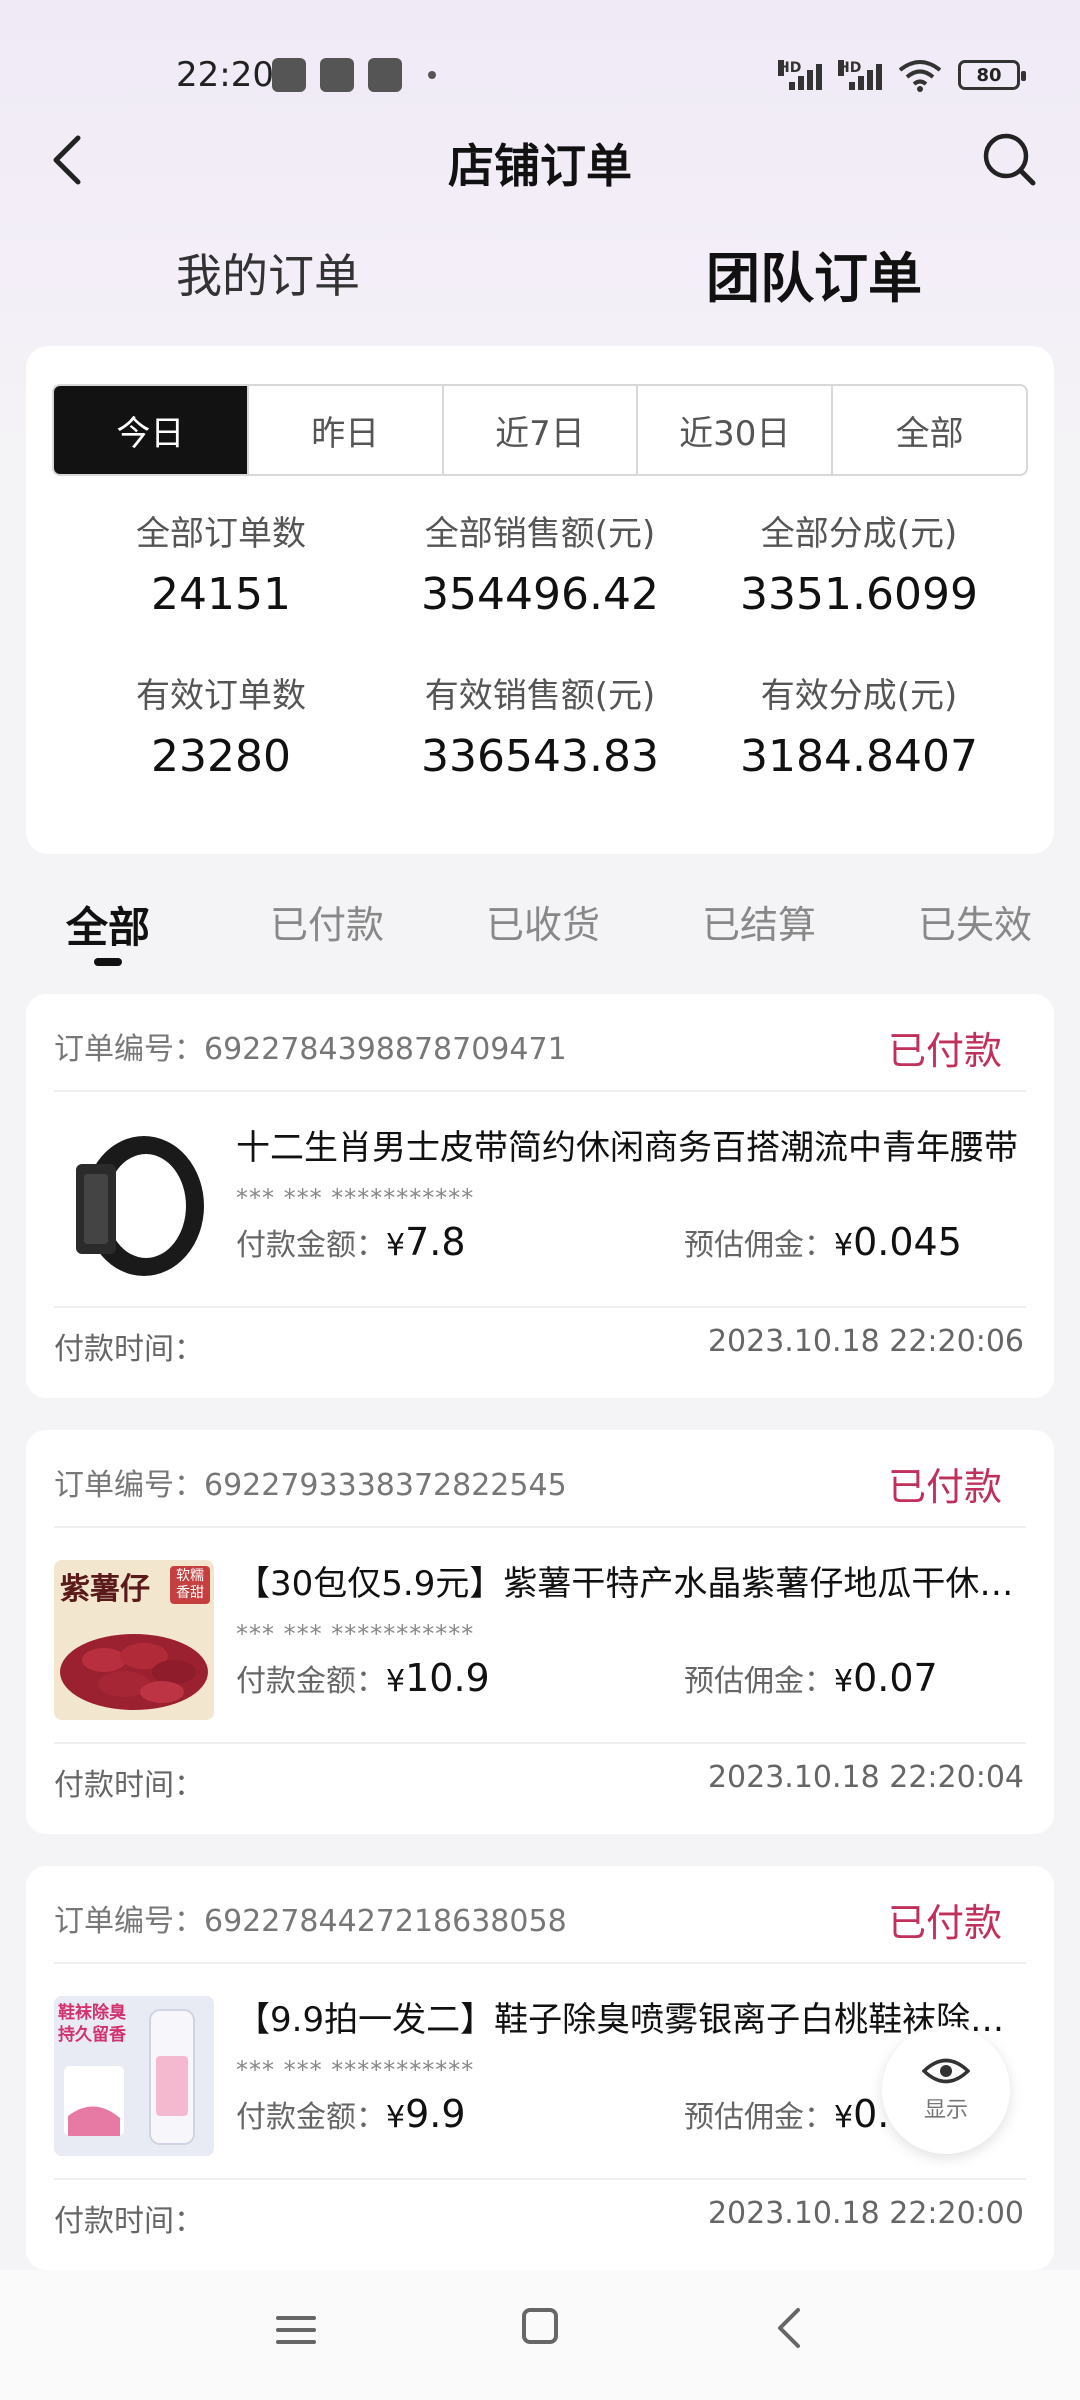  Describe the element at coordinates (814, 273) in the screenshot. I see `tab-team-orders: 团队订单` at that location.